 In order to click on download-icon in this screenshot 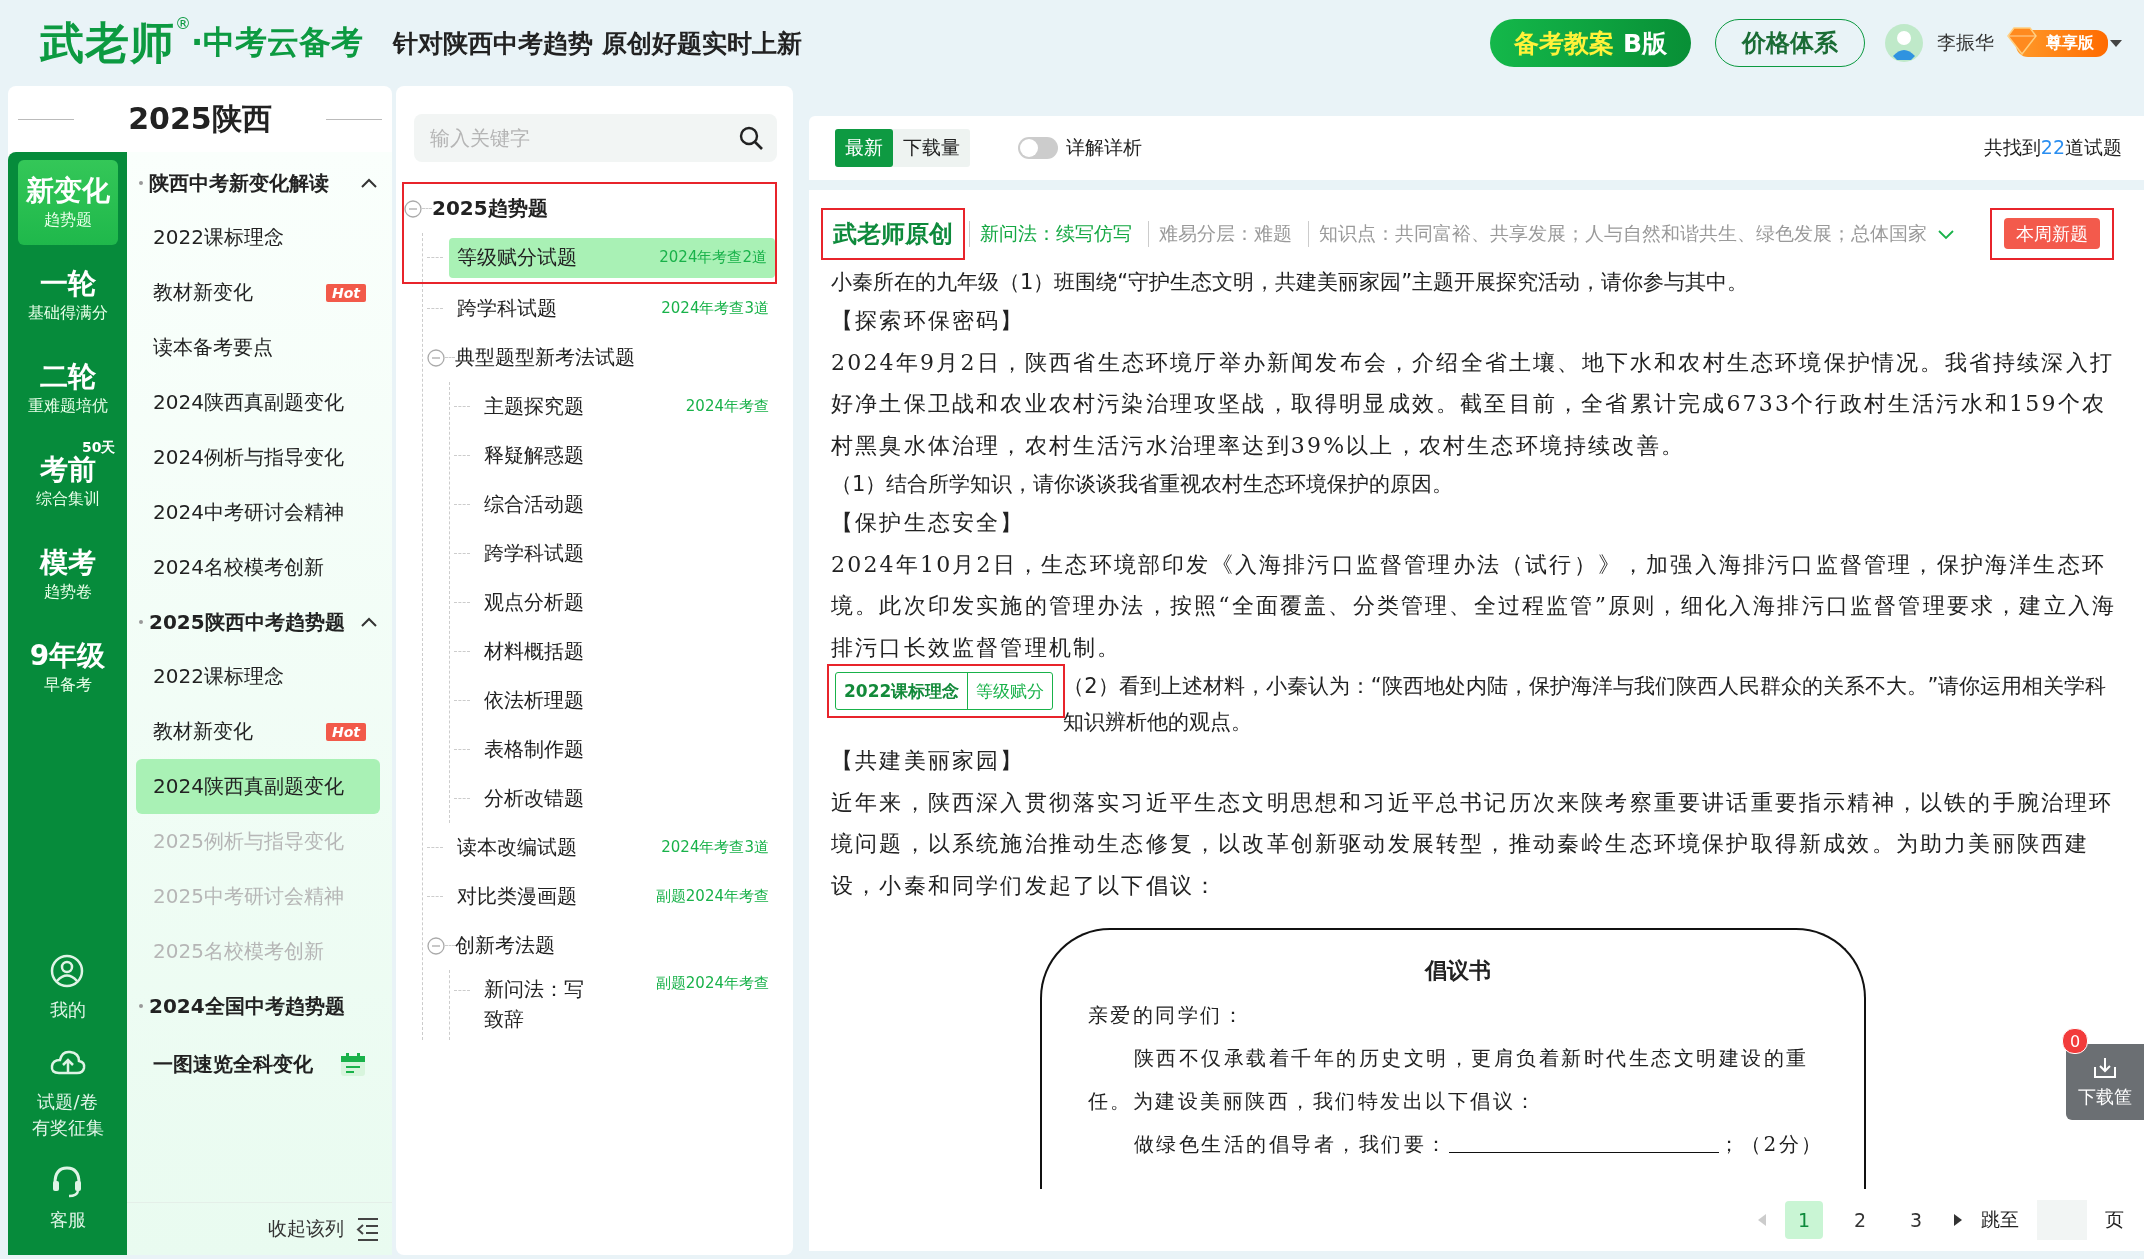, I will do `click(2105, 1068)`.